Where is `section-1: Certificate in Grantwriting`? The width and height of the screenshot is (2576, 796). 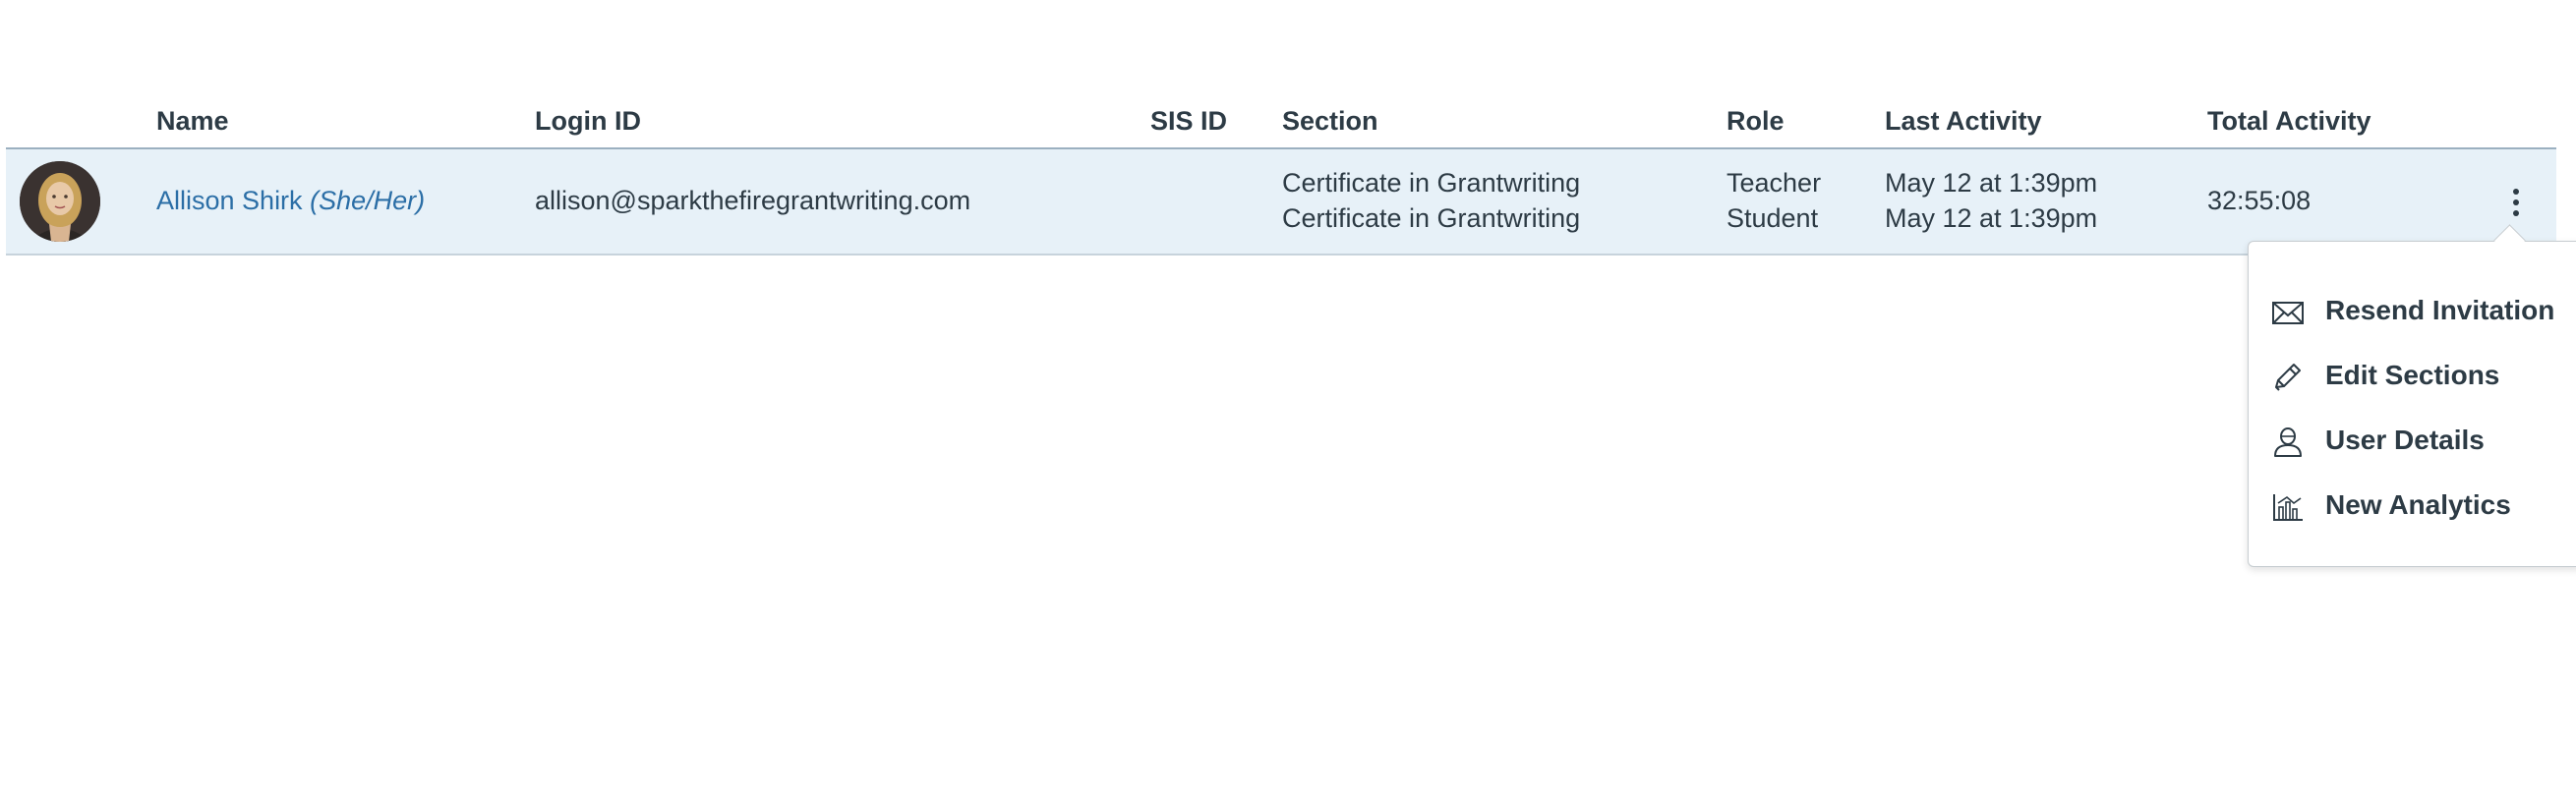
section-1: Certificate in Grantwriting is located at coordinates (1431, 183).